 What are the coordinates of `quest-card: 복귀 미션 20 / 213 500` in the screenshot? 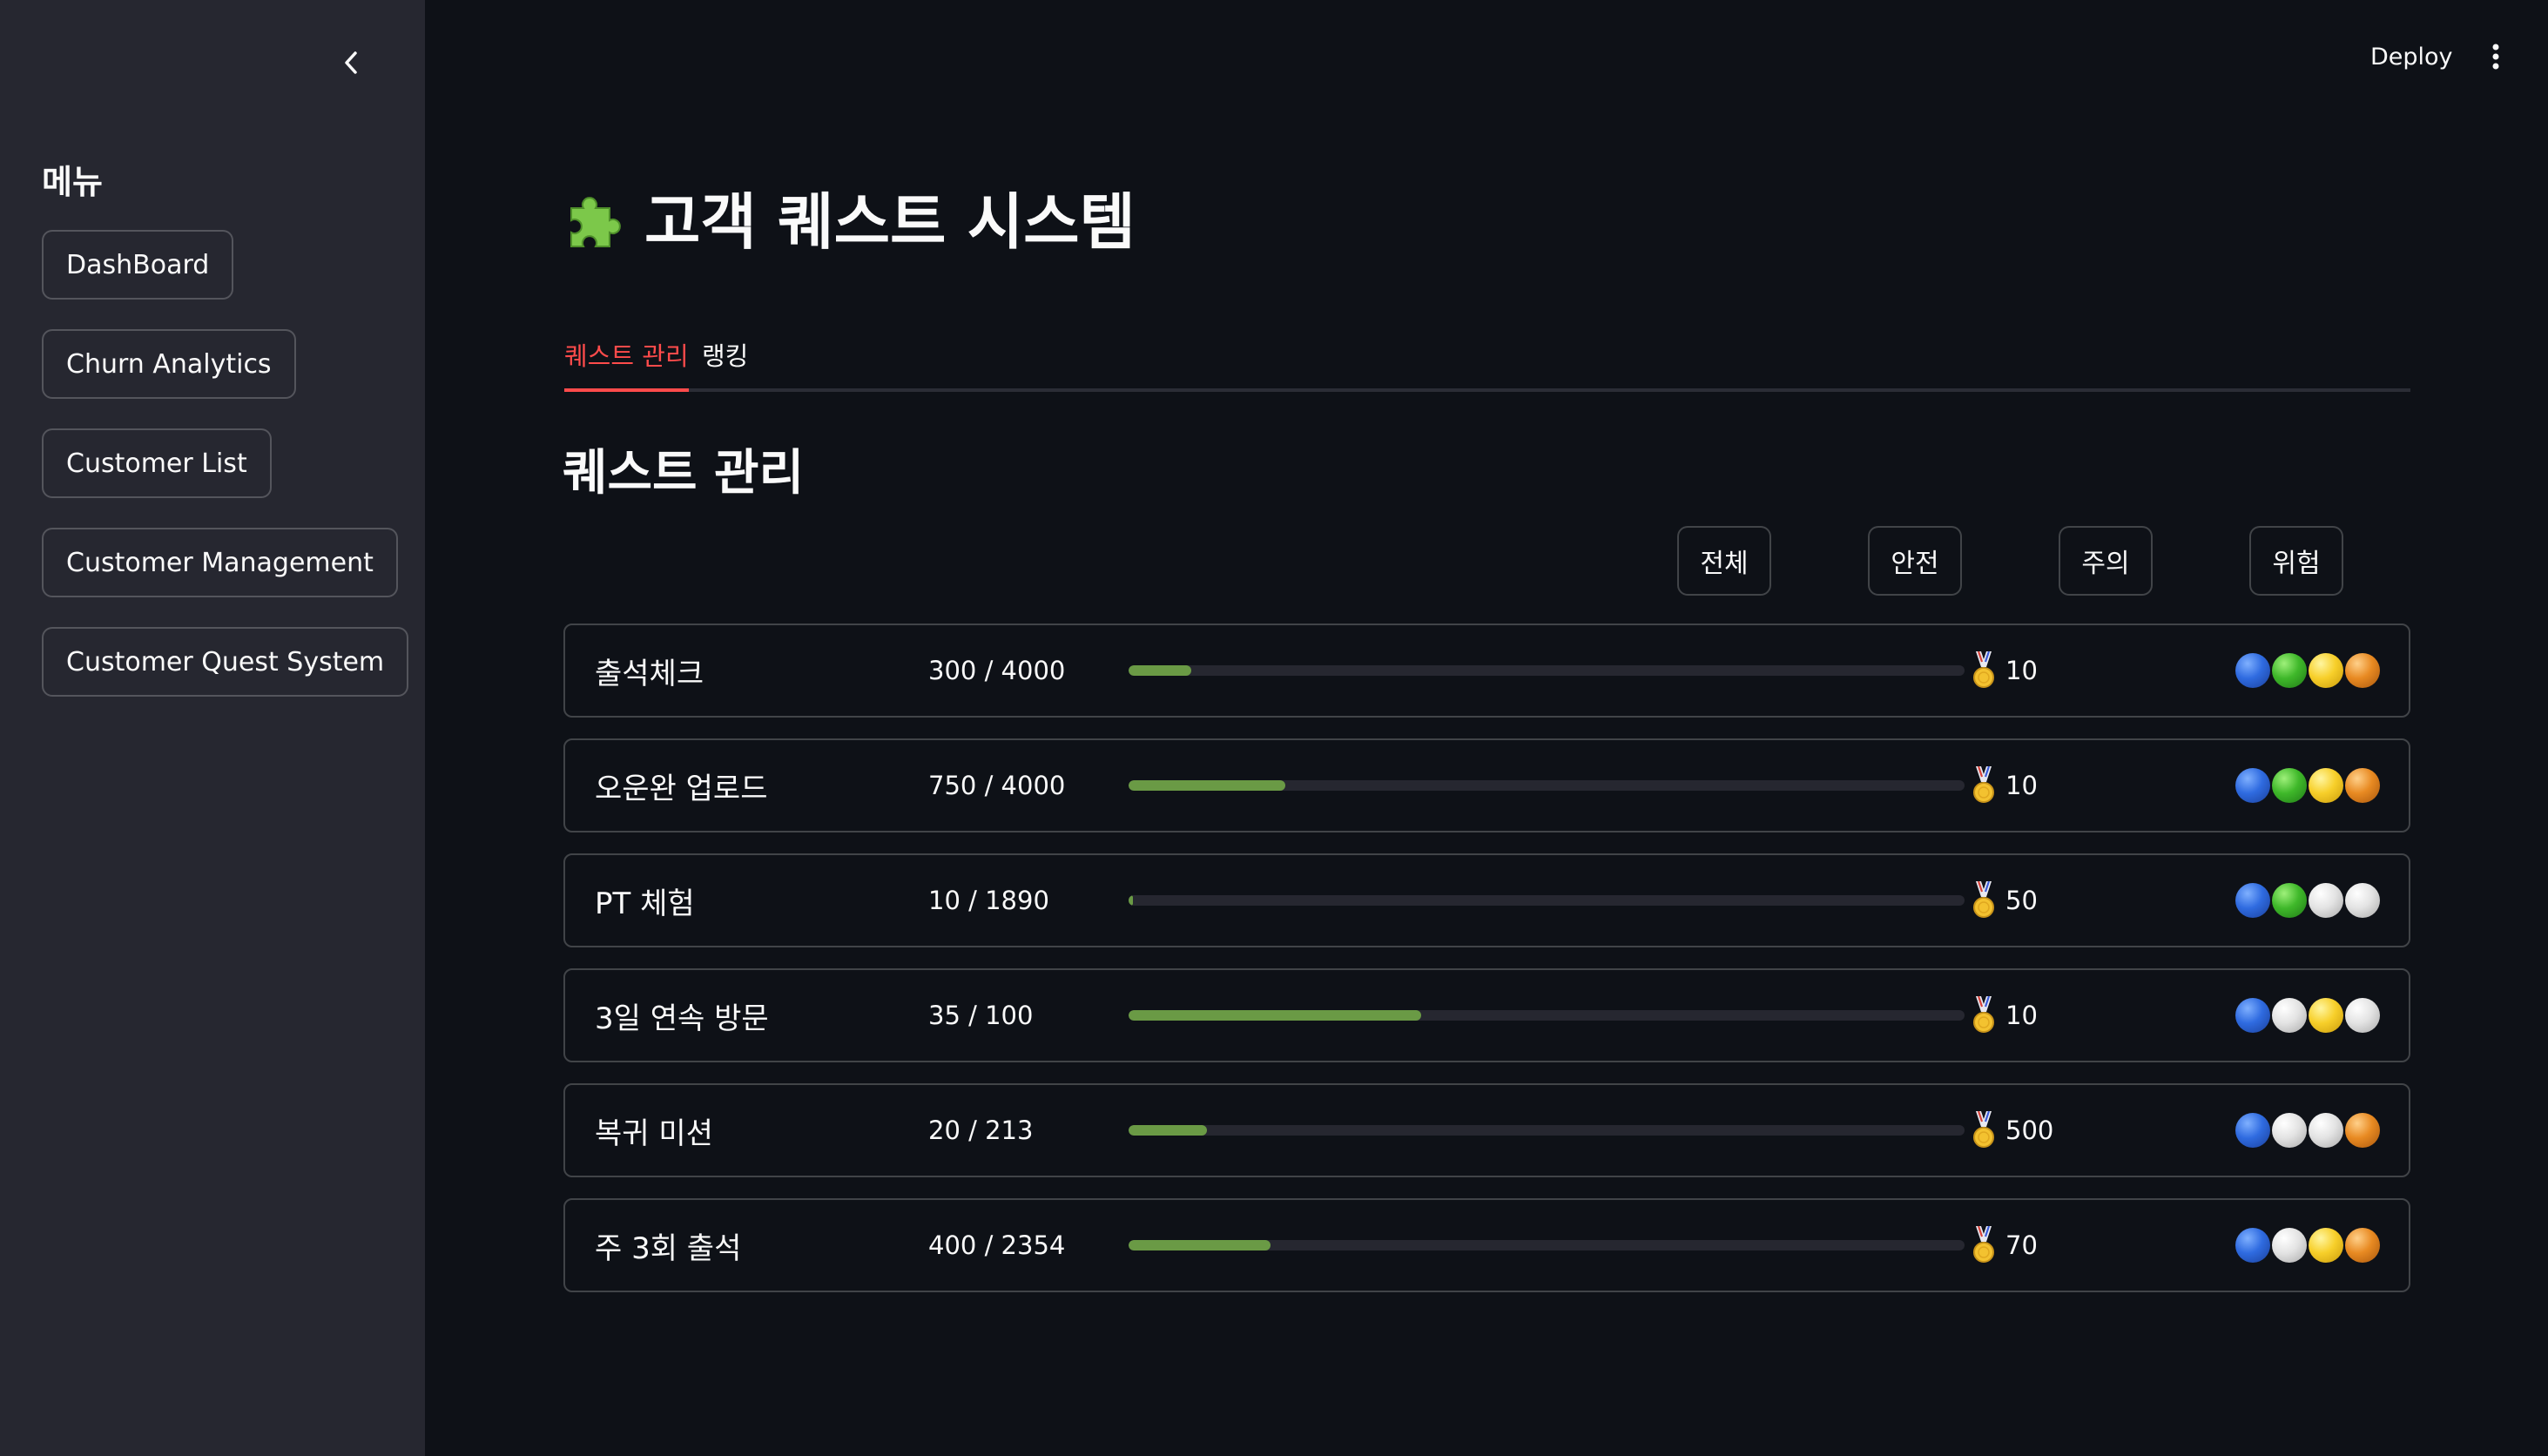 It's located at (1486, 1130).